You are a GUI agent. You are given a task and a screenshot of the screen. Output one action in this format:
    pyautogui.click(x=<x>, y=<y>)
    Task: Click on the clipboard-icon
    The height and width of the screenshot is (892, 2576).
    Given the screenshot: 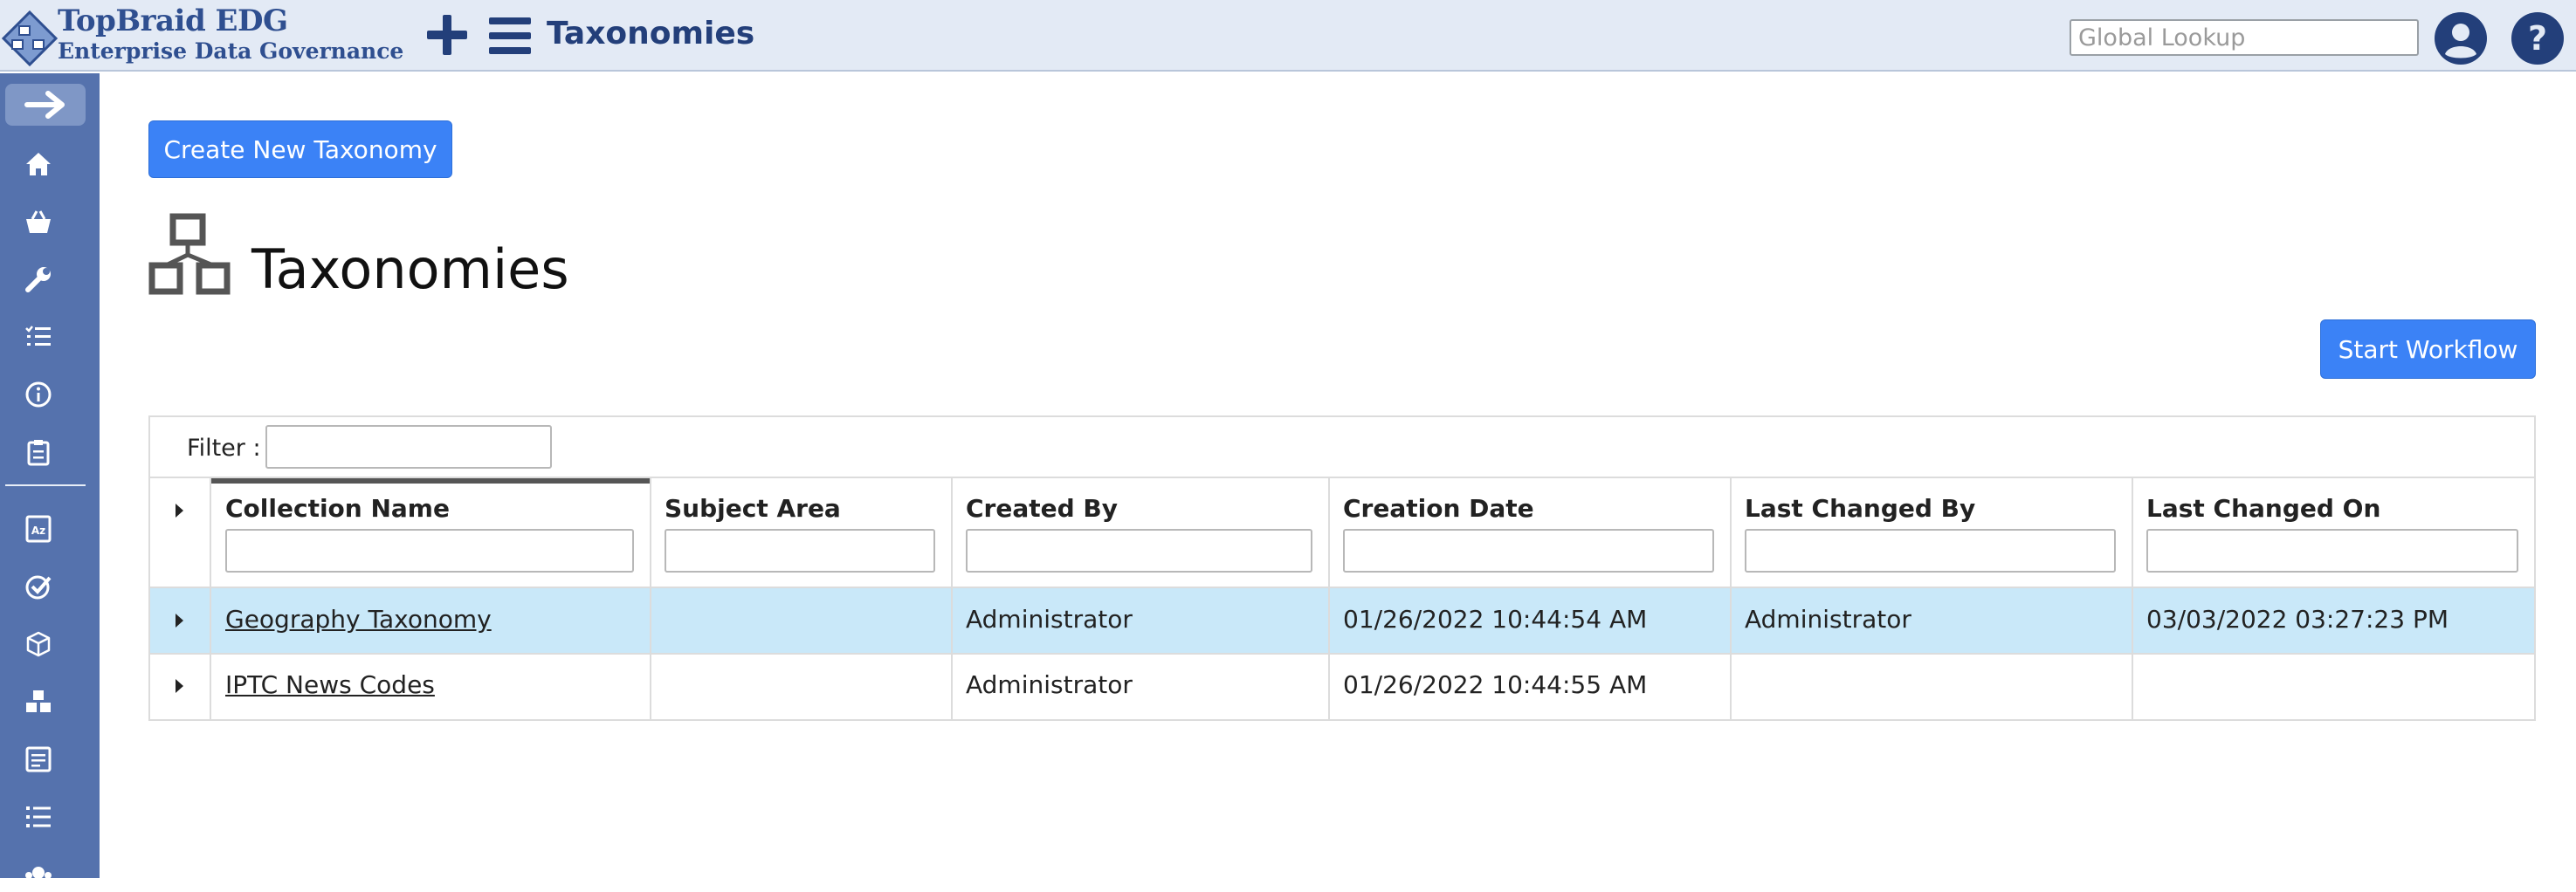 What is the action you would take?
    pyautogui.click(x=38, y=453)
    